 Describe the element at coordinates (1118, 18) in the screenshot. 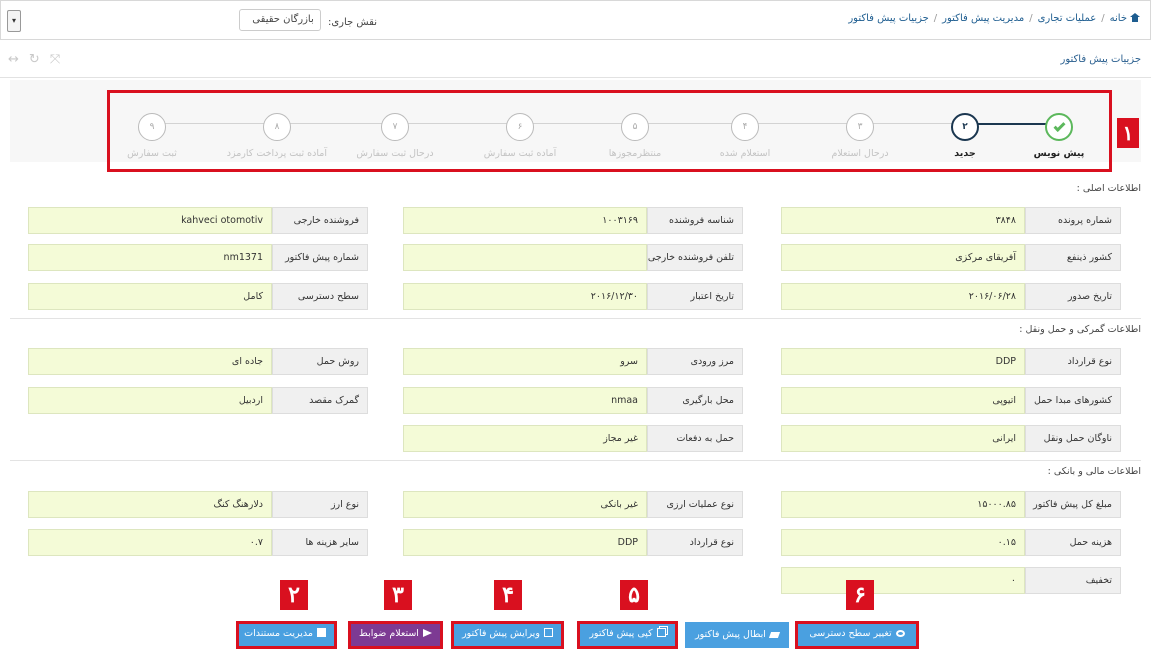

I see `breadcrumb-home: خانه` at that location.